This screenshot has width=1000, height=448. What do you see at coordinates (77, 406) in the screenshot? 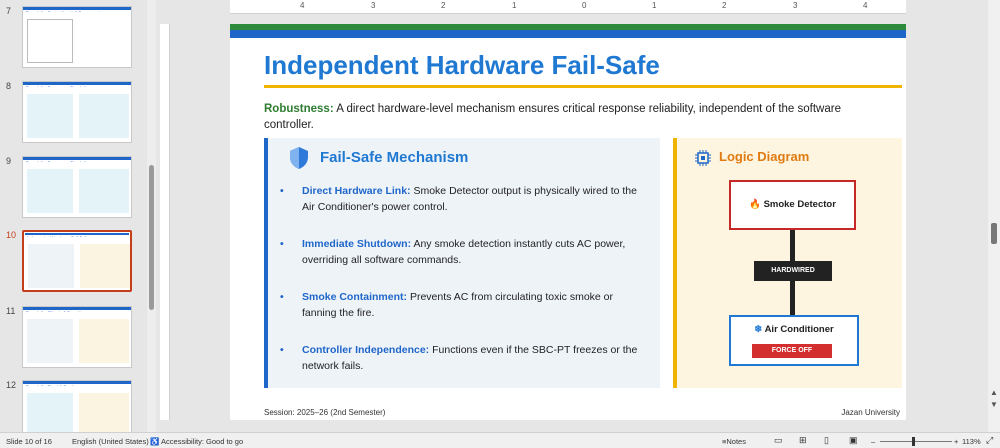
I see `thumbnail-image: Branch 3 – Flood & Smoke` at bounding box center [77, 406].